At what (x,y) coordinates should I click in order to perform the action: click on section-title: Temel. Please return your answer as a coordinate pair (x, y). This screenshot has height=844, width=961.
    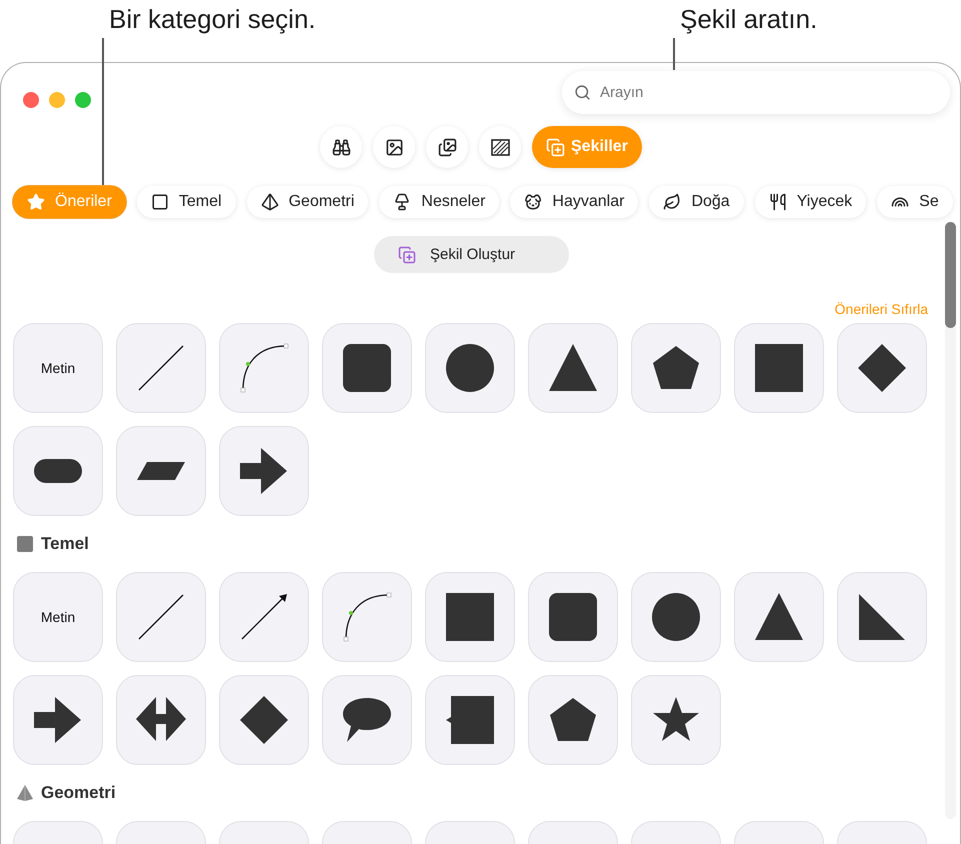
    Looking at the image, I should click on (65, 544).